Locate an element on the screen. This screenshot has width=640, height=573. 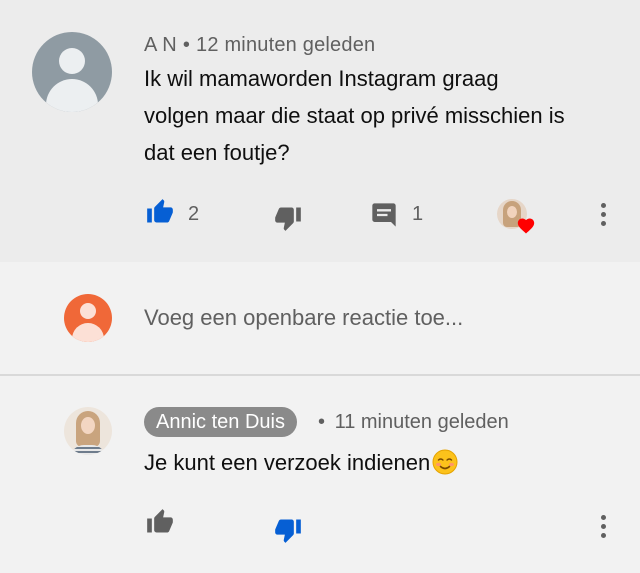
comment-author: A N is located at coordinates (160, 45).